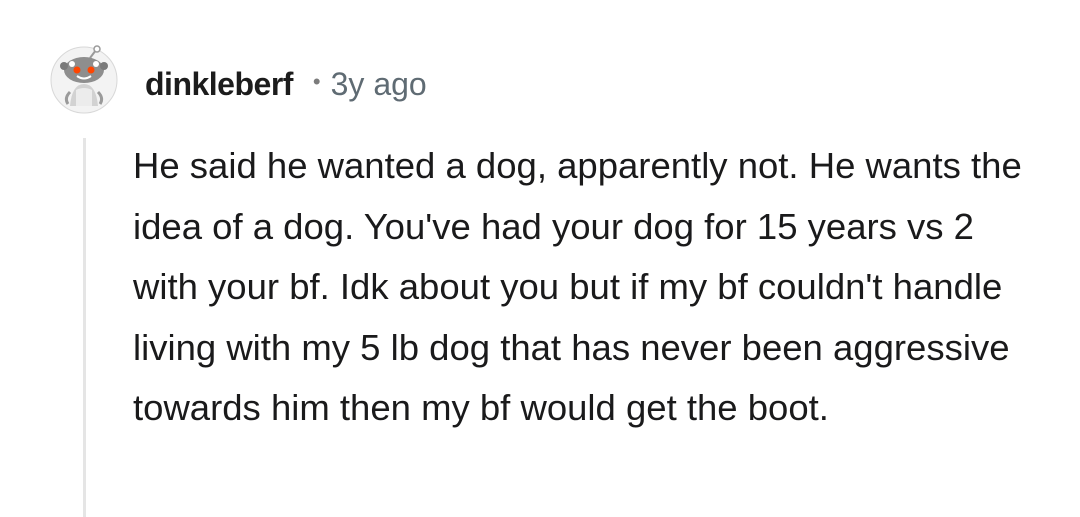 The image size is (1080, 517). I want to click on snoo-avatar-icon, so click(84, 79).